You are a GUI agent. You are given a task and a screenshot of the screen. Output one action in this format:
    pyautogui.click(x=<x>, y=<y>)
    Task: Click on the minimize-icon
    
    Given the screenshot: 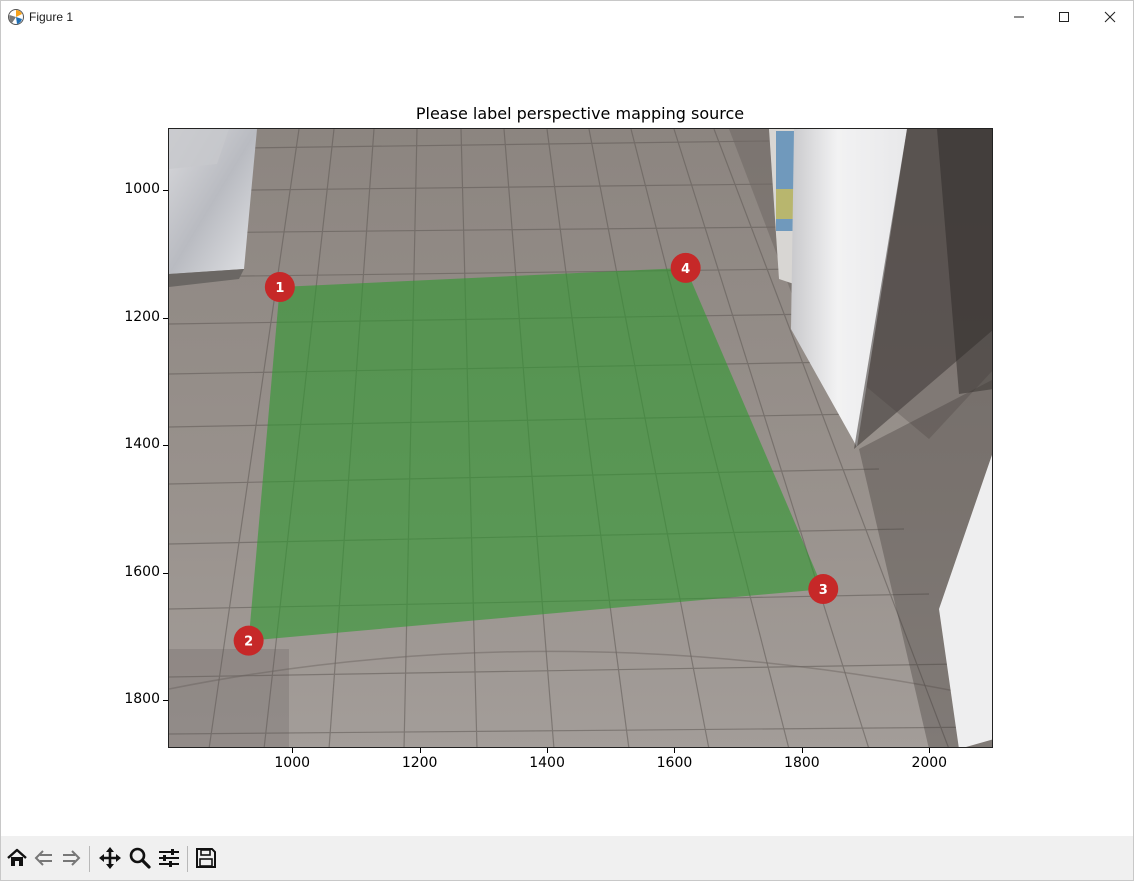 What is the action you would take?
    pyautogui.click(x=1019, y=17)
    